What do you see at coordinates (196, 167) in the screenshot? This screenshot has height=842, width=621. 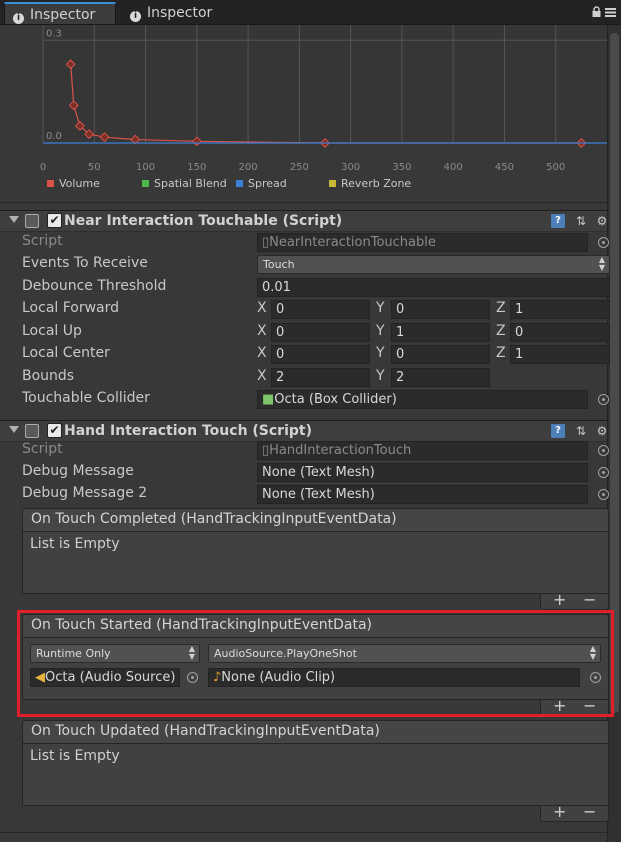 I see `x-tick-label: 150` at bounding box center [196, 167].